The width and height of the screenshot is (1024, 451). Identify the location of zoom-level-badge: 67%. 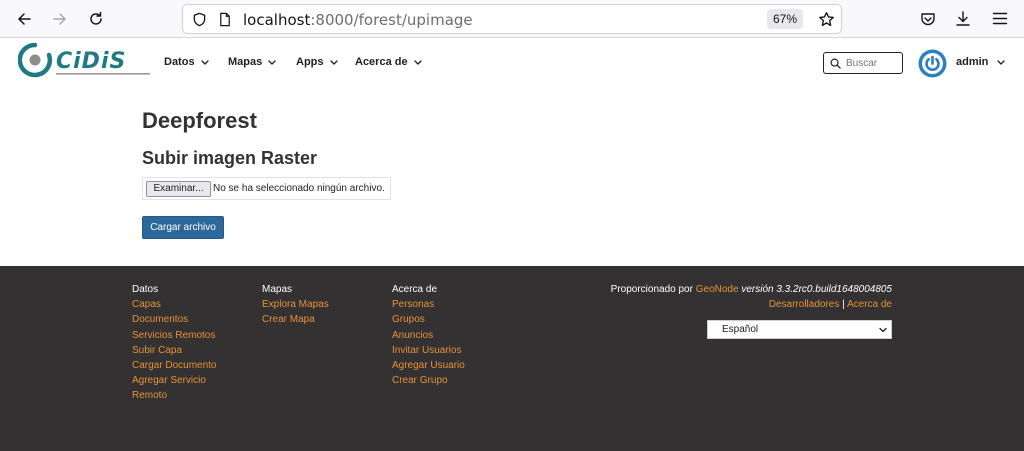
(785, 19).